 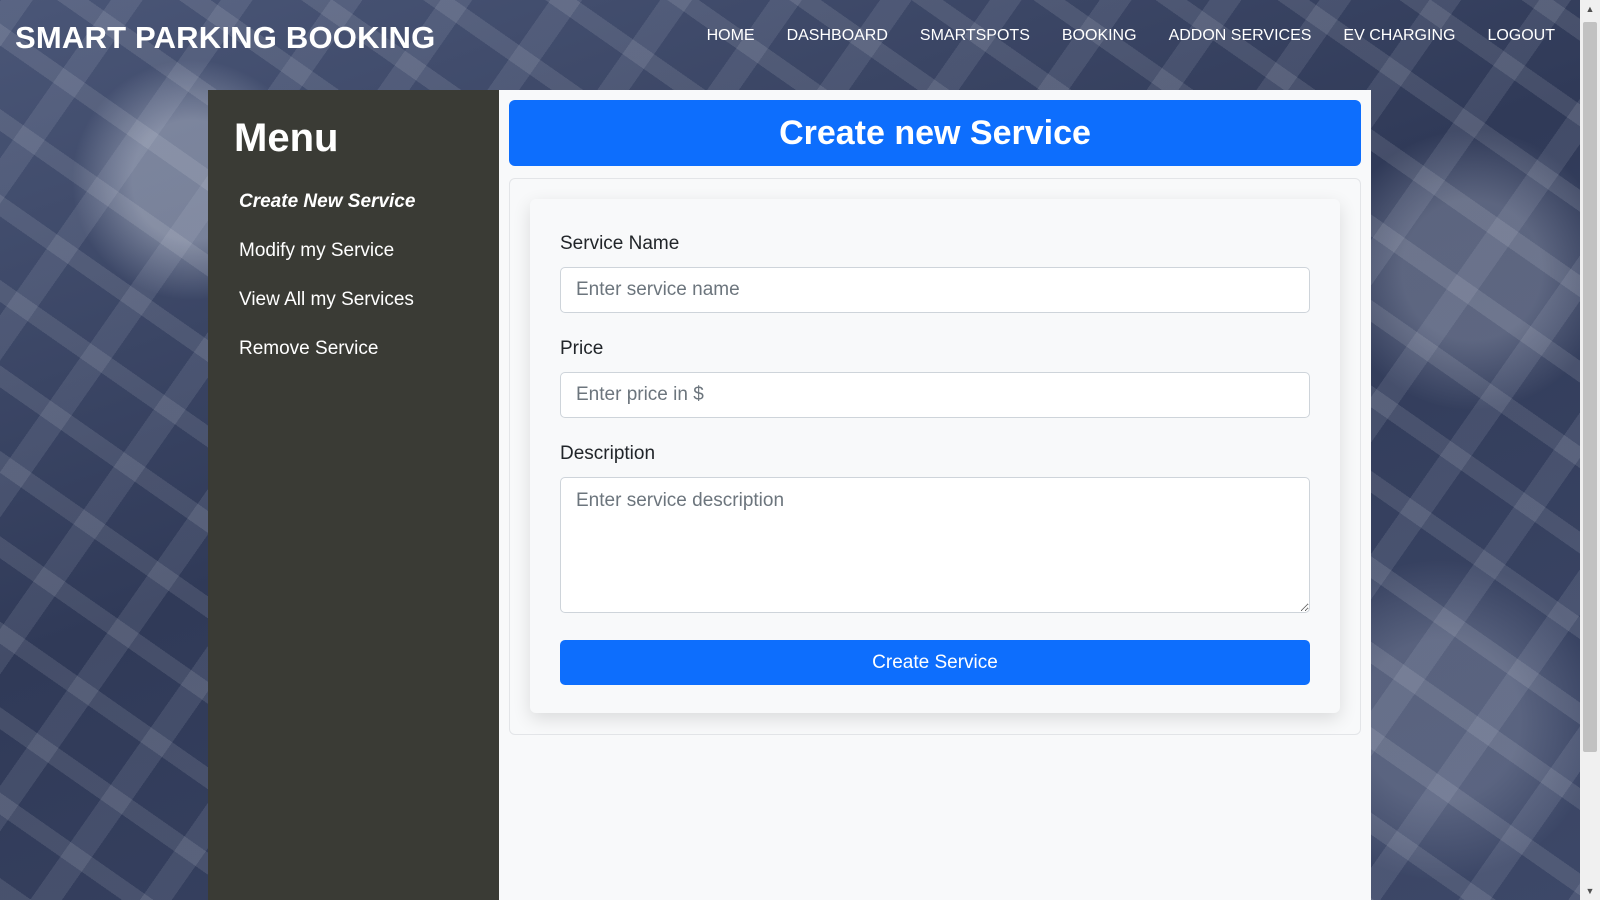 What do you see at coordinates (620, 243) in the screenshot?
I see `service-name-label: Service Name` at bounding box center [620, 243].